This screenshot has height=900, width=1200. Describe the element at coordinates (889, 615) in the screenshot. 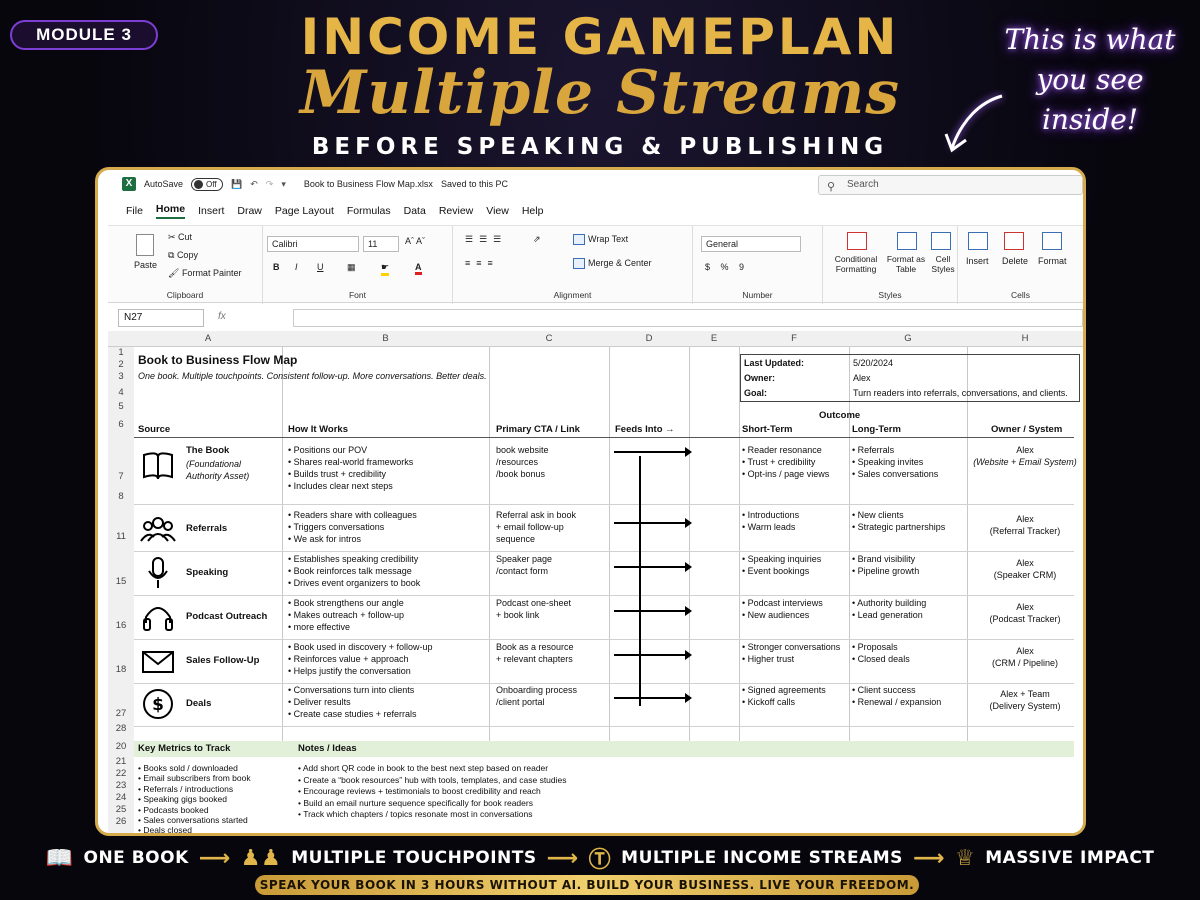

I see `list-item: Lead generation` at that location.